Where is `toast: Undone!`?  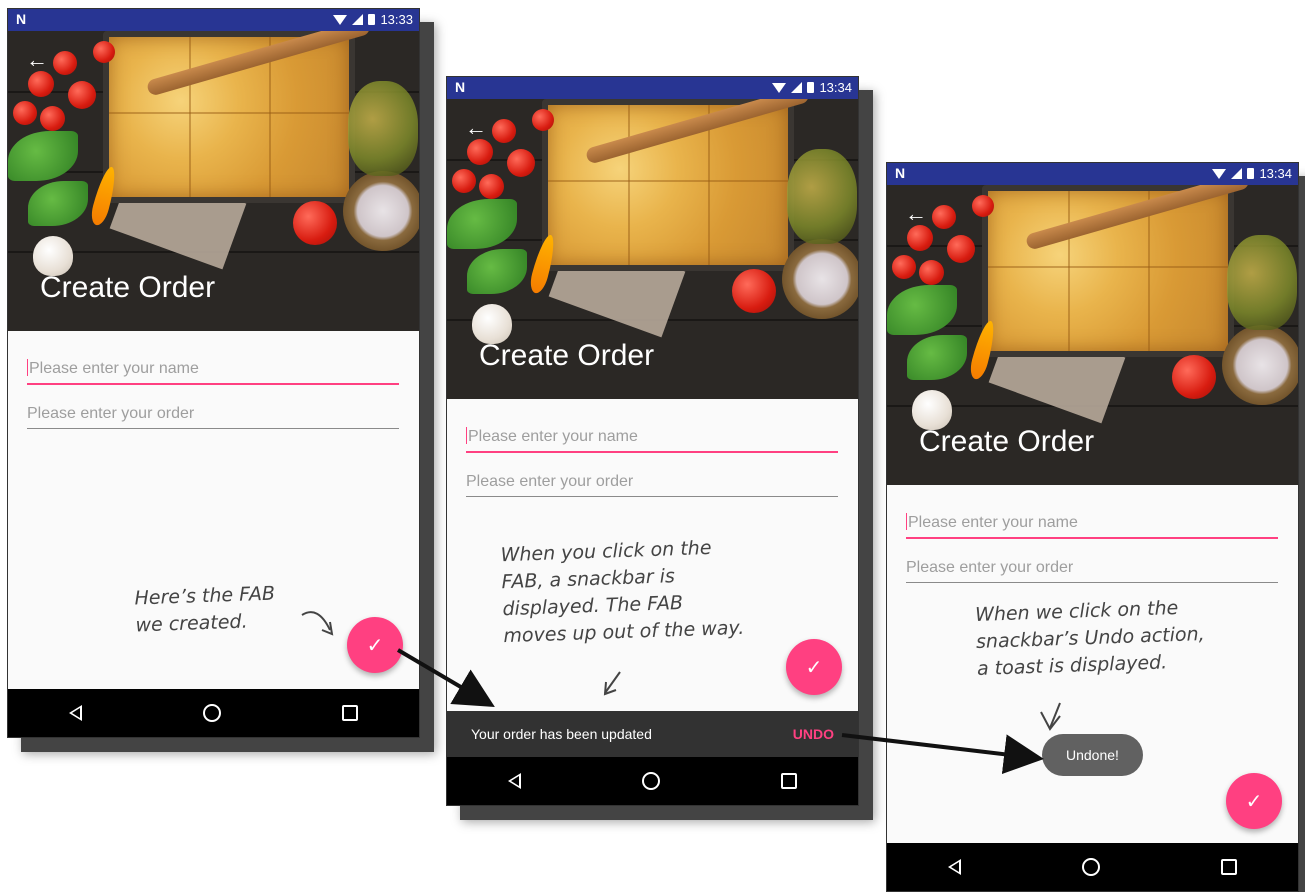
toast: Undone! is located at coordinates (1092, 755).